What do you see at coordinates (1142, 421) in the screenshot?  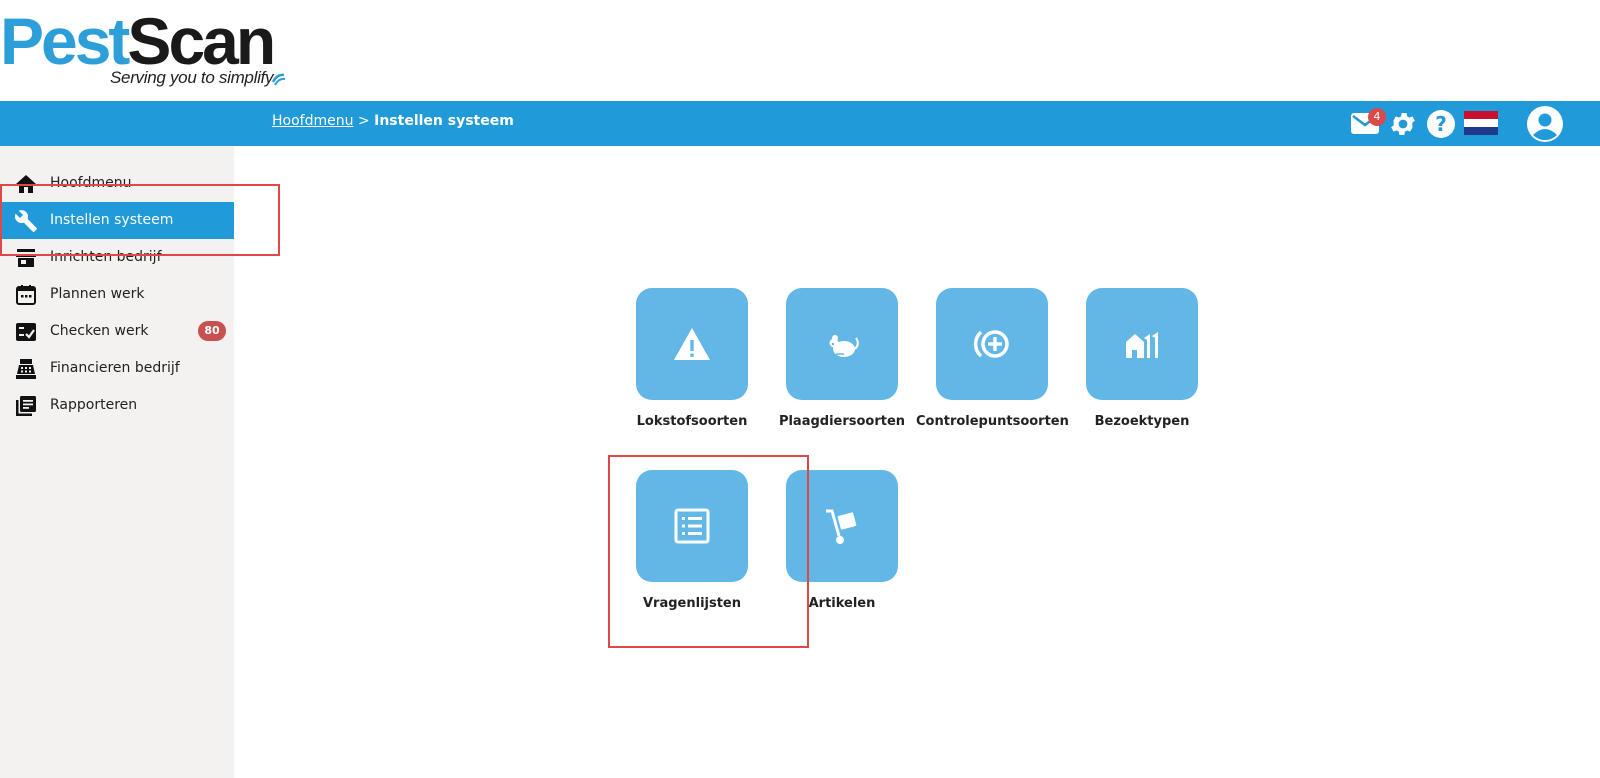 I see `tile-label: Bezoektypen` at bounding box center [1142, 421].